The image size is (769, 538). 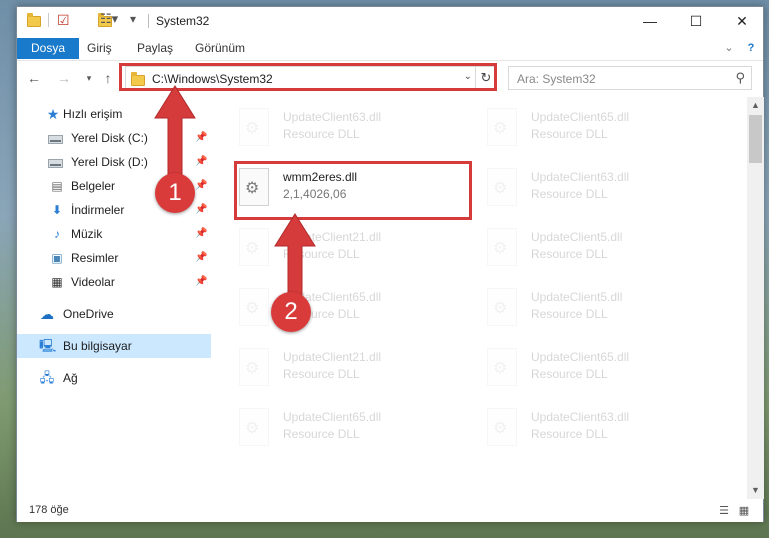 I want to click on sidebar-item-label: OneDrive, so click(x=88, y=314).